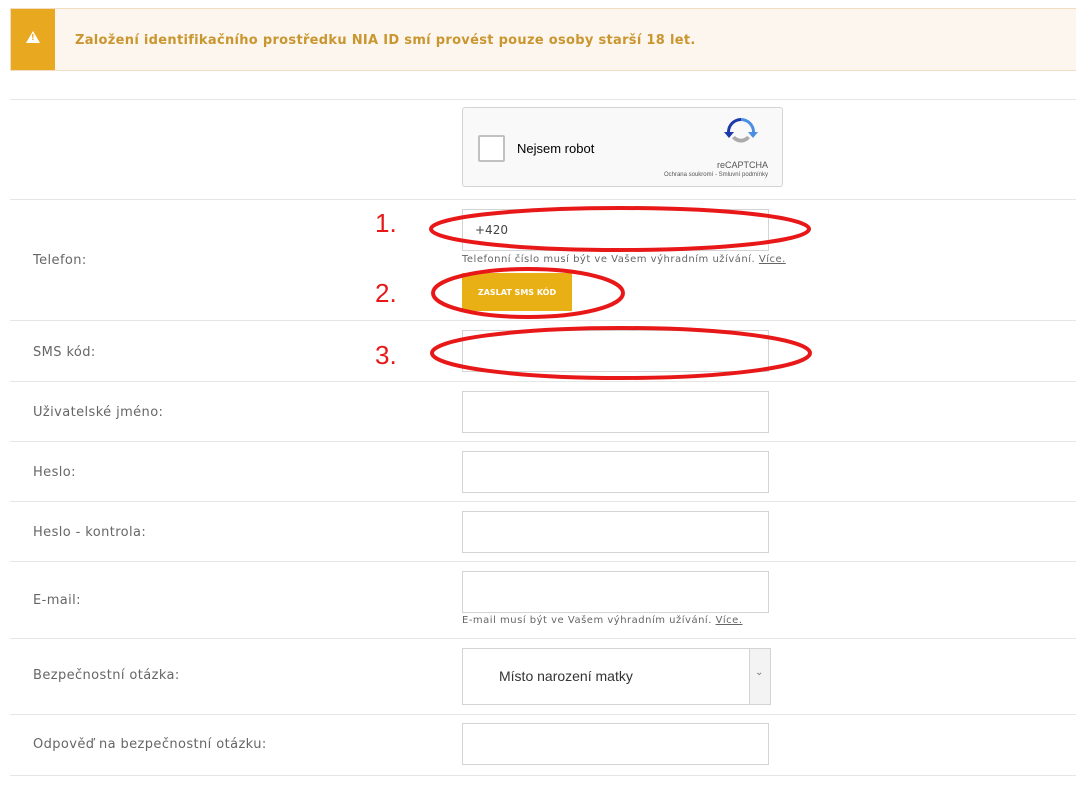 This screenshot has width=1076, height=785. I want to click on password-input, so click(615, 472).